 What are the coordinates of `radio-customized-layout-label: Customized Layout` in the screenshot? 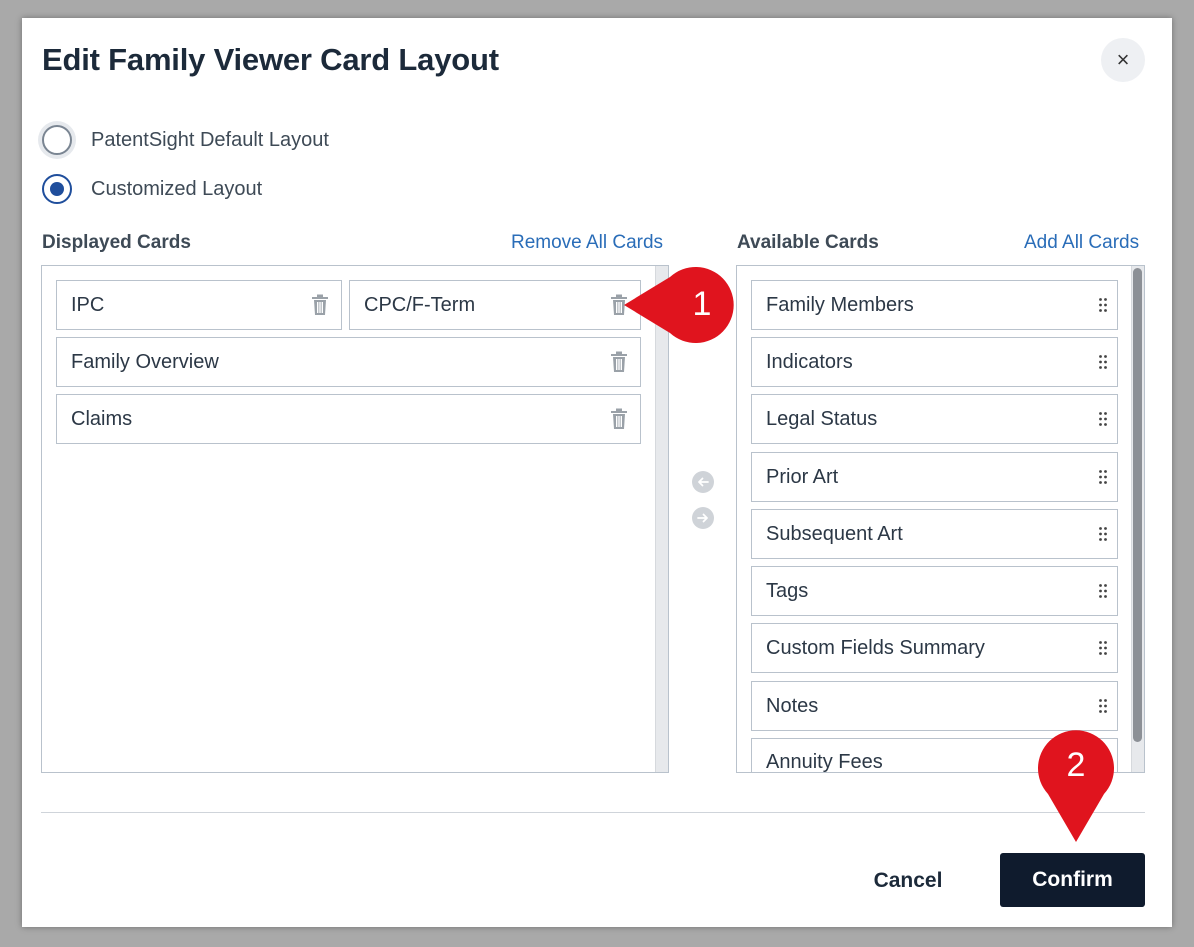 It's located at (177, 188).